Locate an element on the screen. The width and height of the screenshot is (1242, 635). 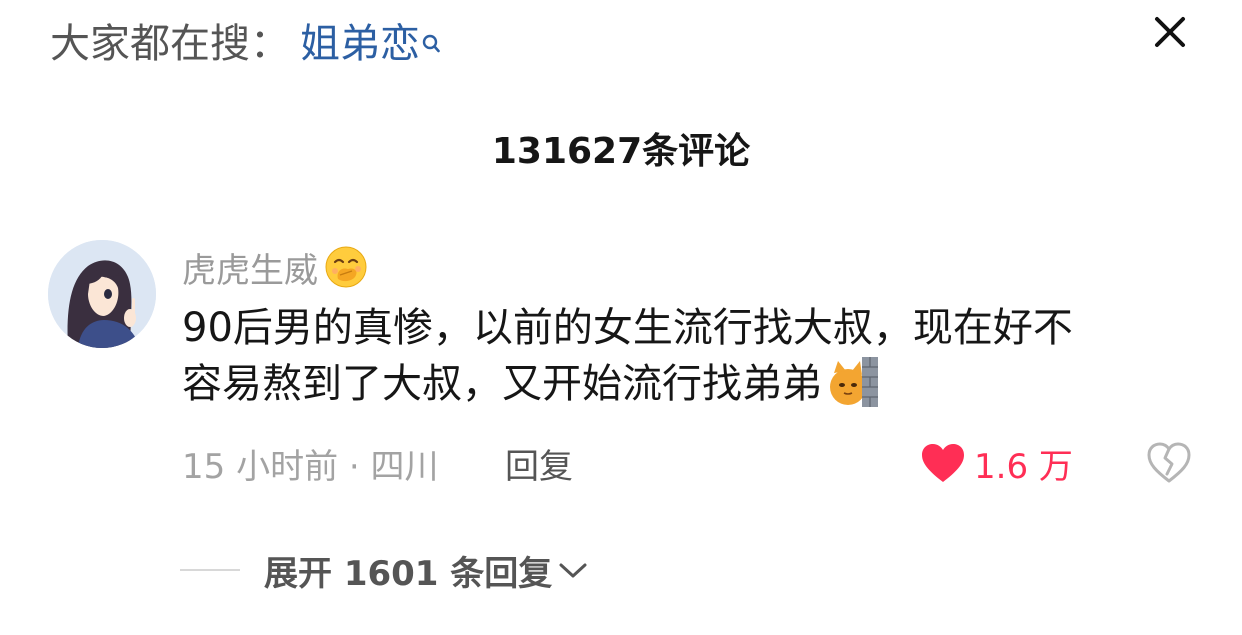
comment-username: 虎虎生威 is located at coordinates (275, 267).